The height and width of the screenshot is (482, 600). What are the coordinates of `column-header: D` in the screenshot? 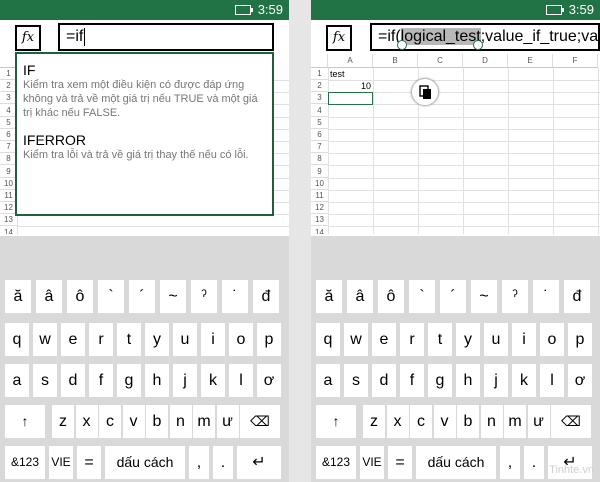 It's located at (485, 61).